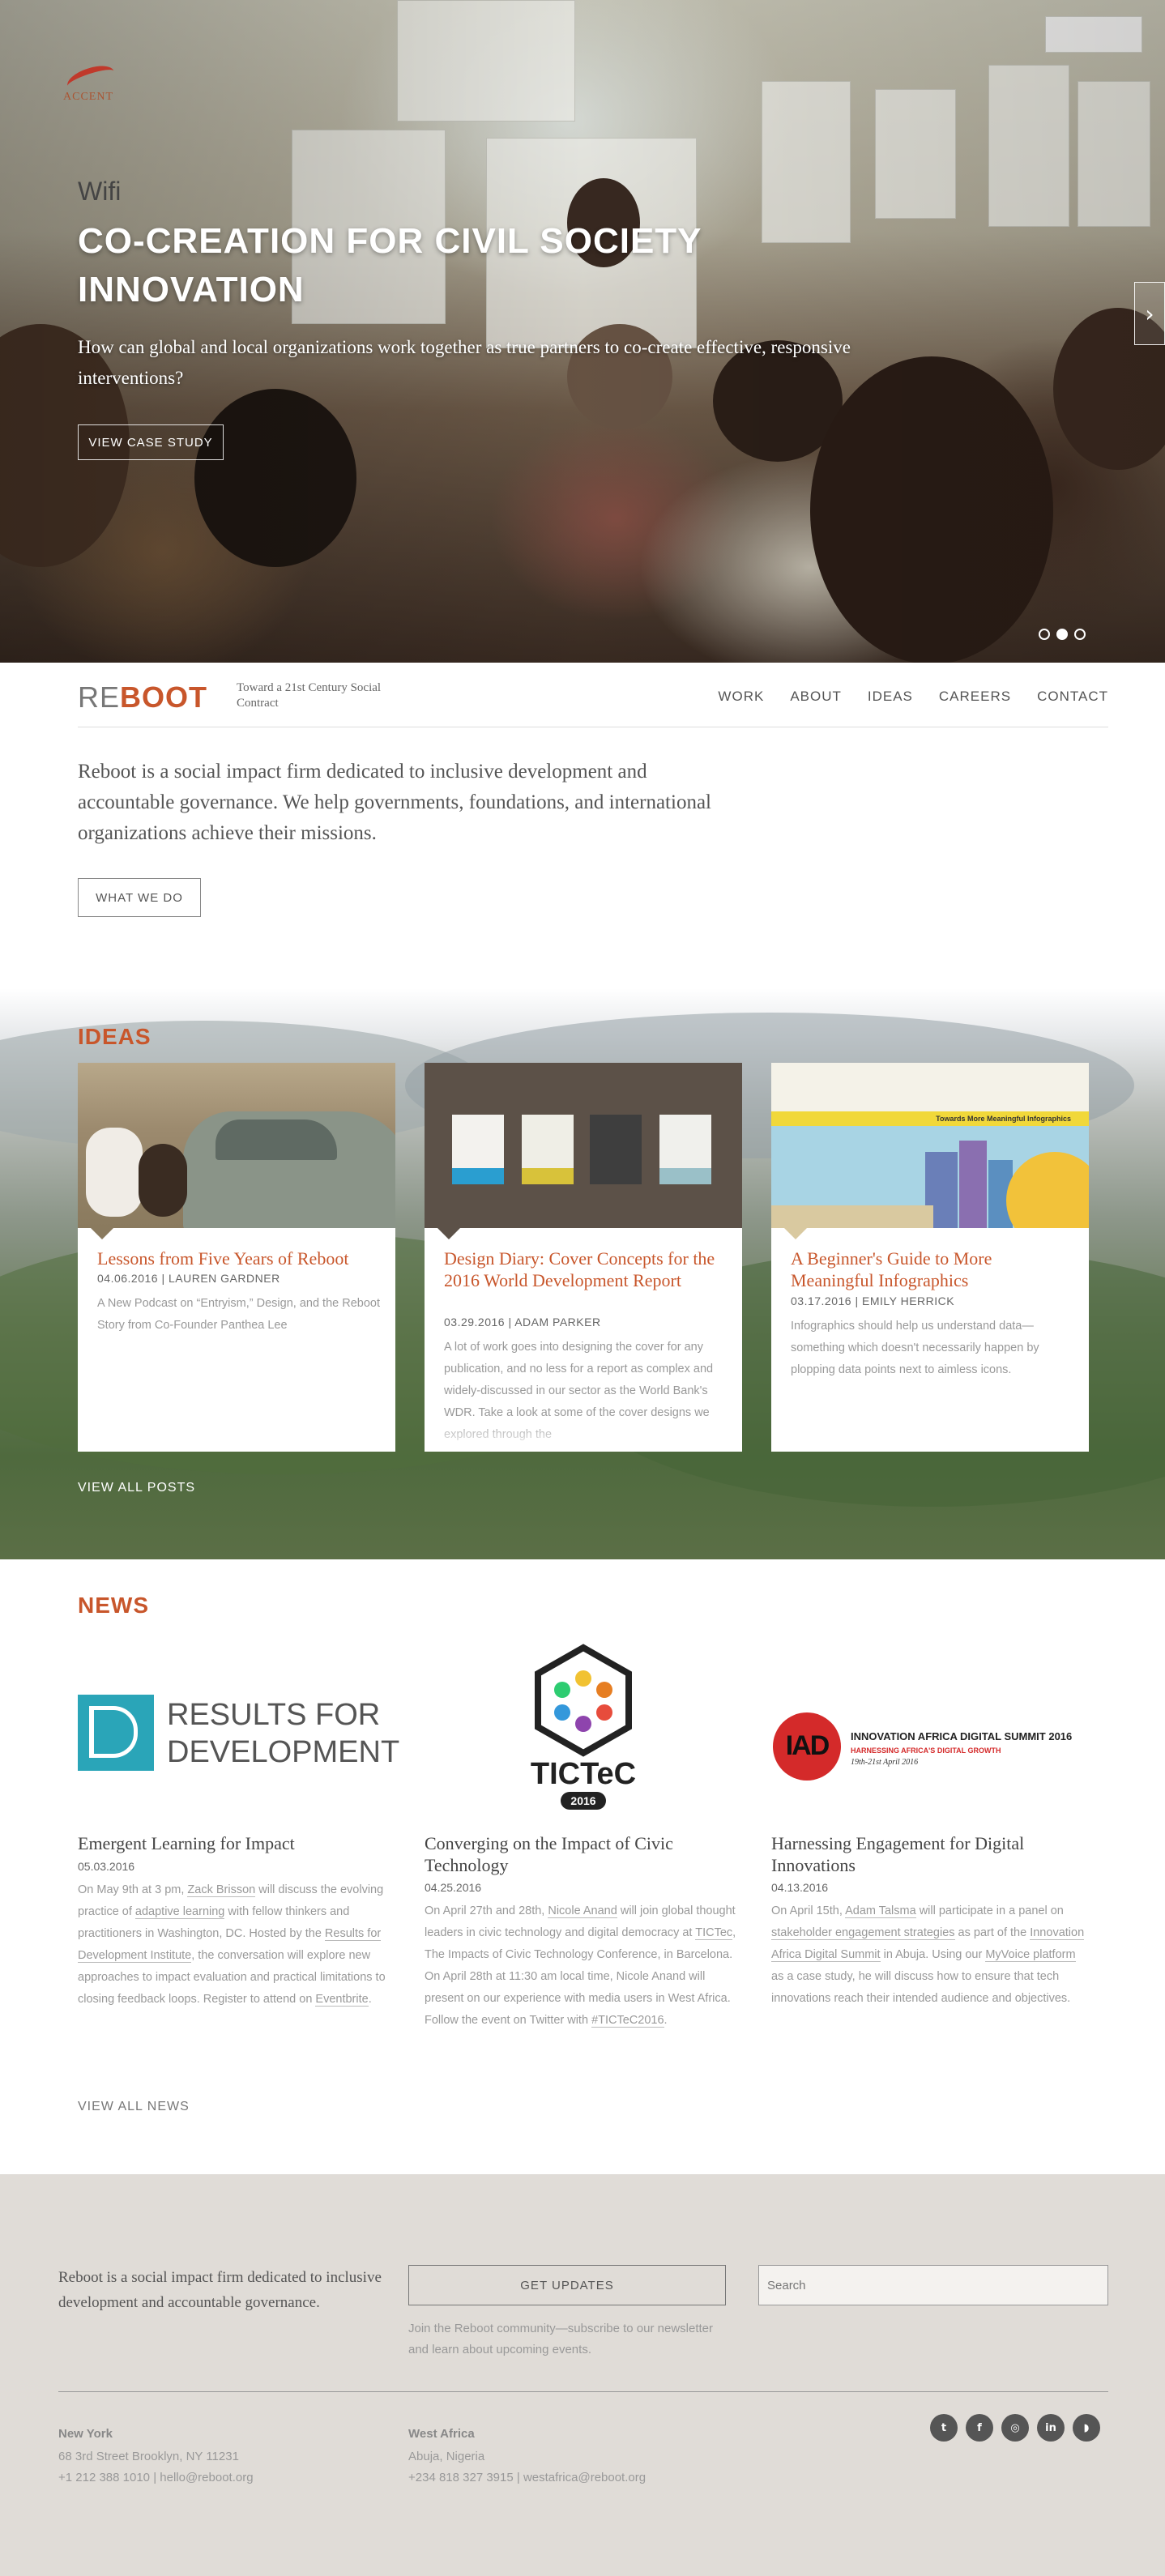 The image size is (1165, 2576). I want to click on nav-ideas: IDEAS, so click(891, 697).